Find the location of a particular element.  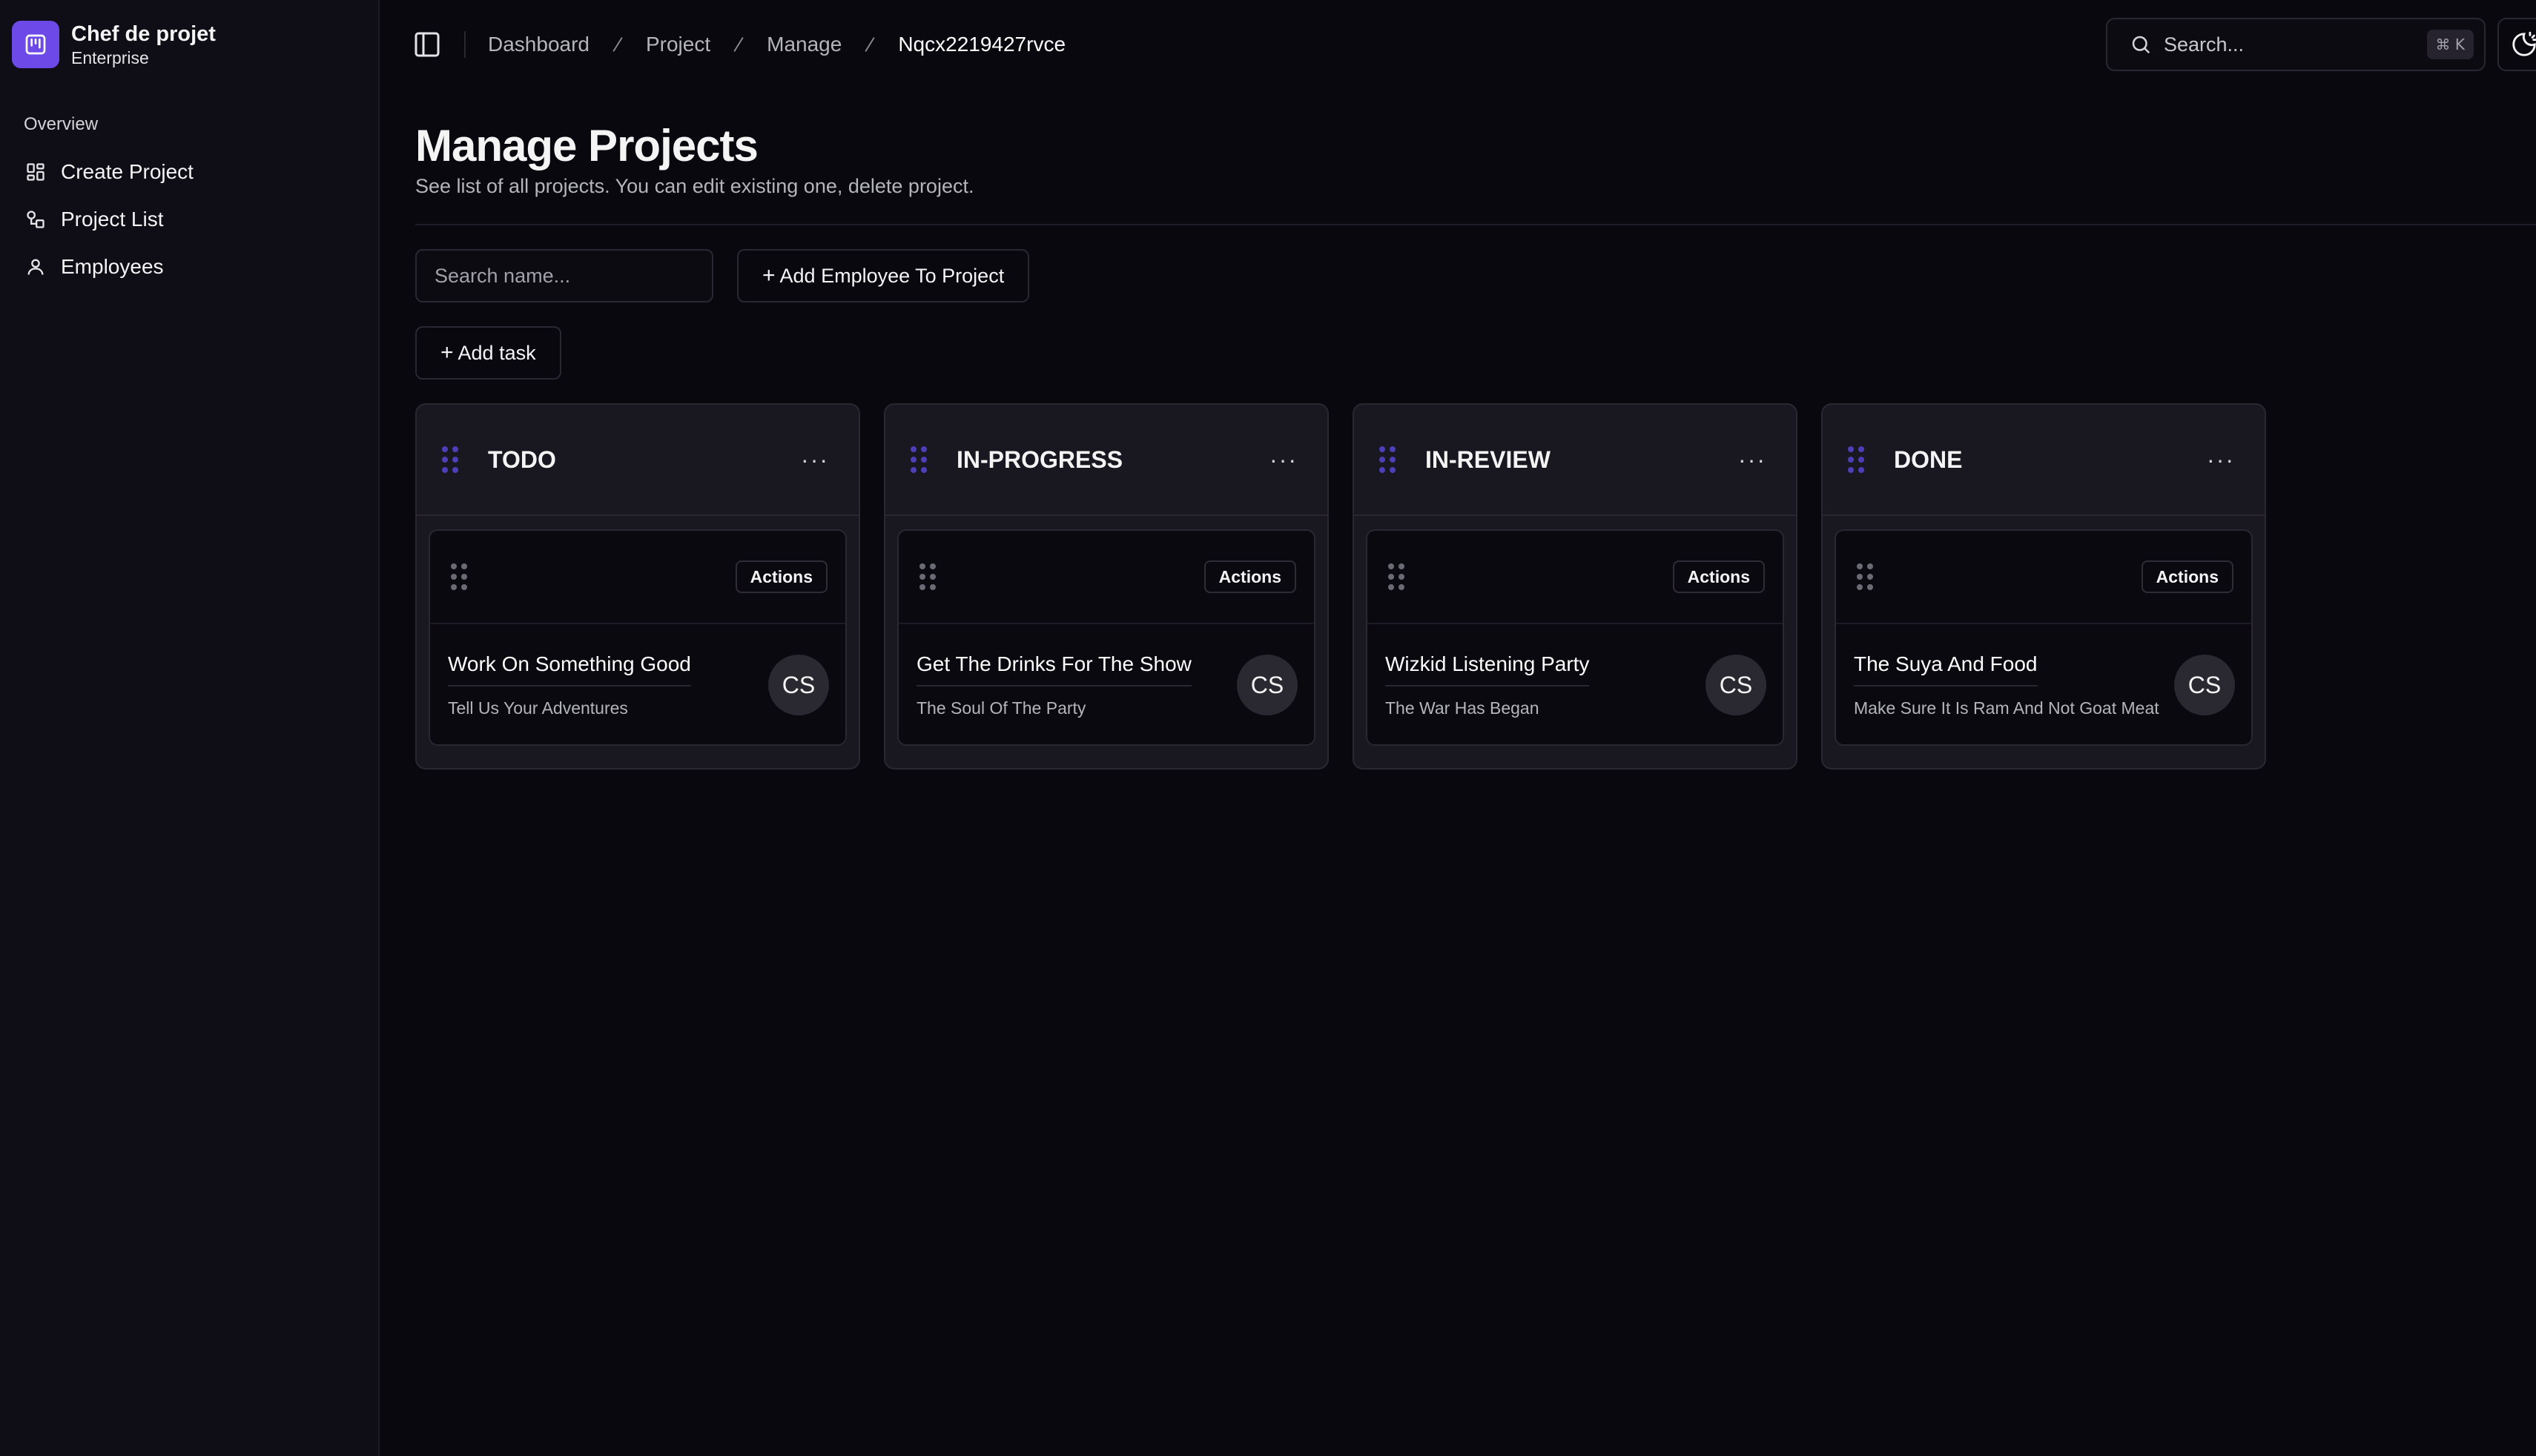

card-subtitle: The War Has Began is located at coordinates (1462, 708).